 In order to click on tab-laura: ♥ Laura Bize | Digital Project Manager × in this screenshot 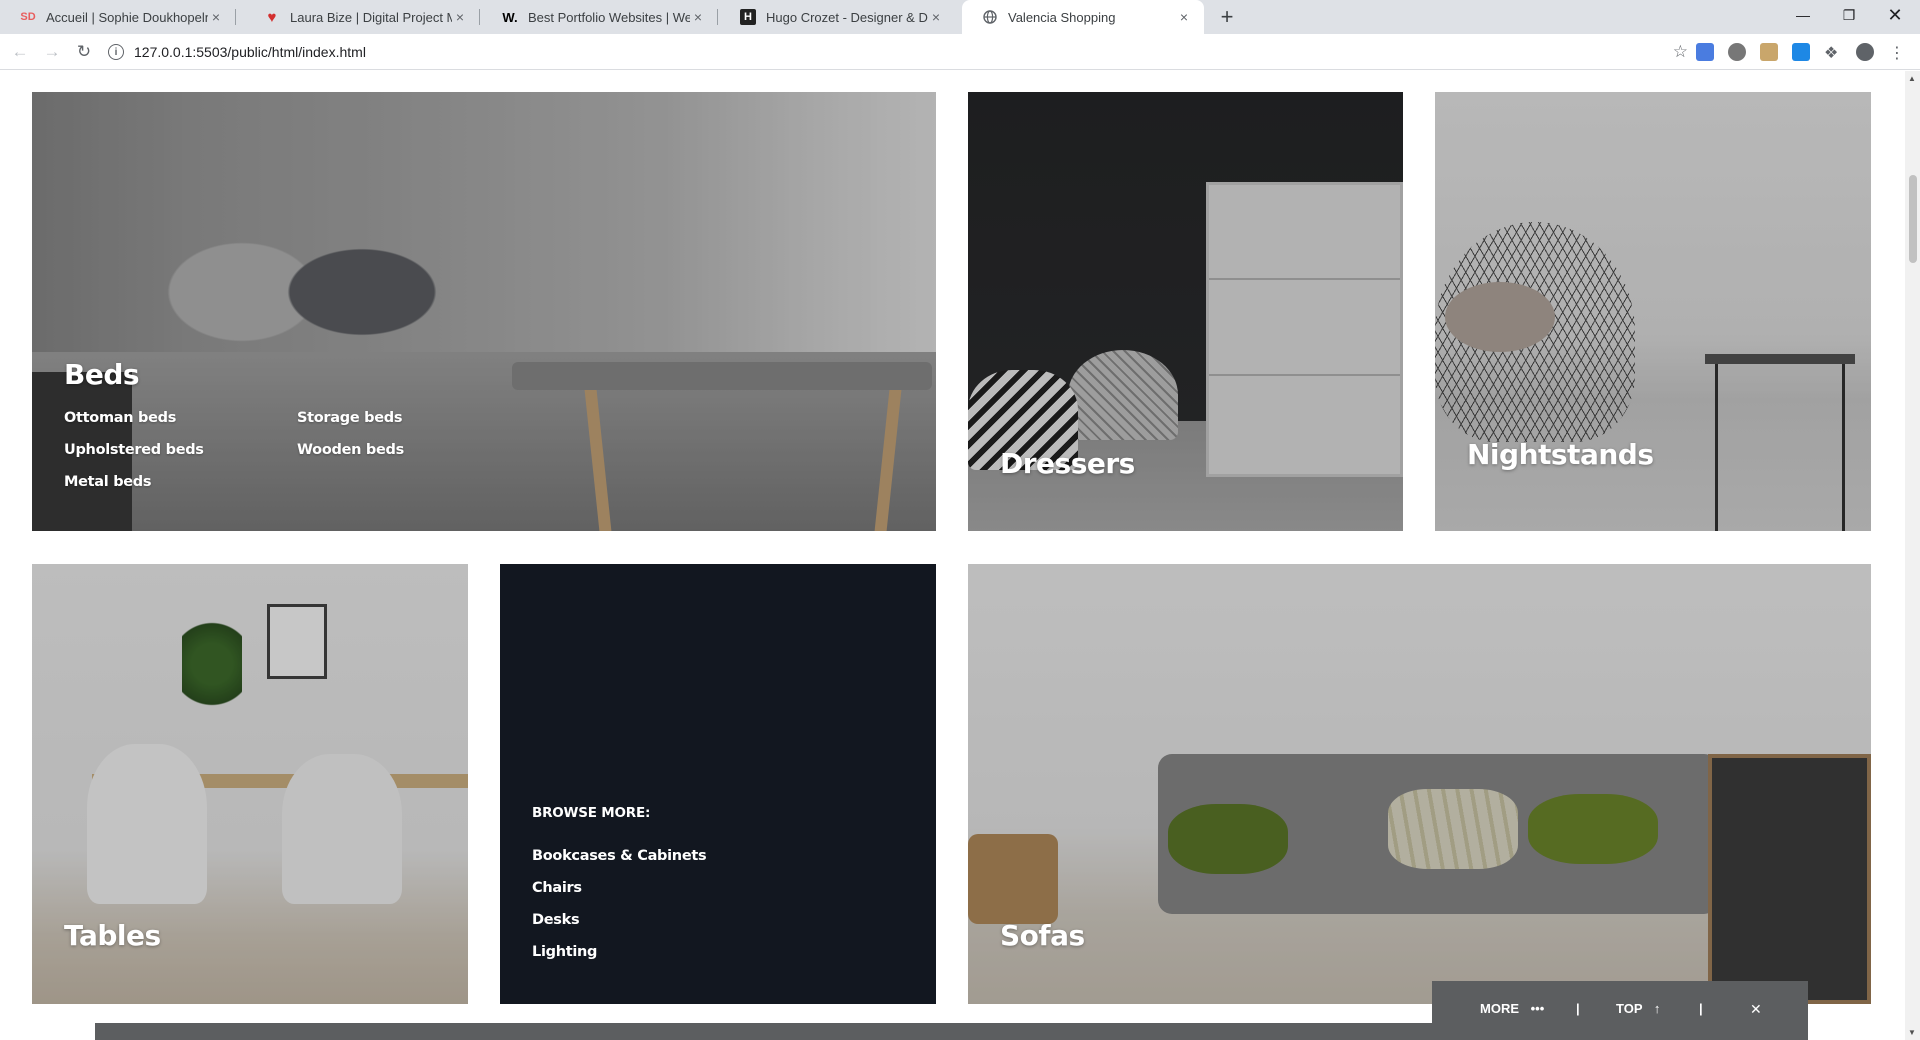, I will do `click(362, 17)`.